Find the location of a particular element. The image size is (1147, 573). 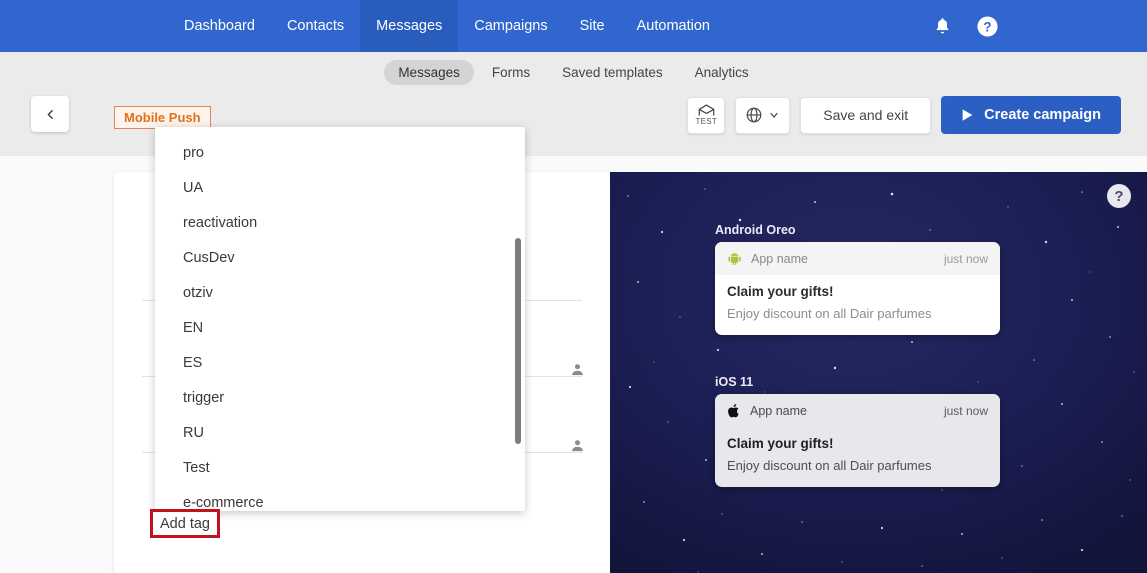

help-circle-icon: ? is located at coordinates (987, 26).